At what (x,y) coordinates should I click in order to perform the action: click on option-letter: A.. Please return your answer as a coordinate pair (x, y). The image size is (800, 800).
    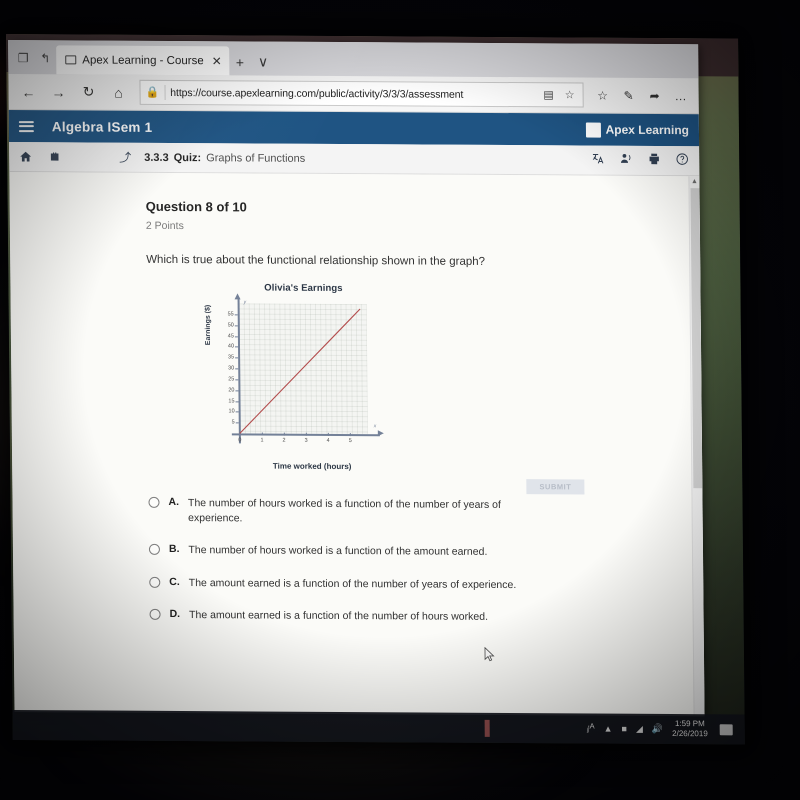
    Looking at the image, I should click on (174, 502).